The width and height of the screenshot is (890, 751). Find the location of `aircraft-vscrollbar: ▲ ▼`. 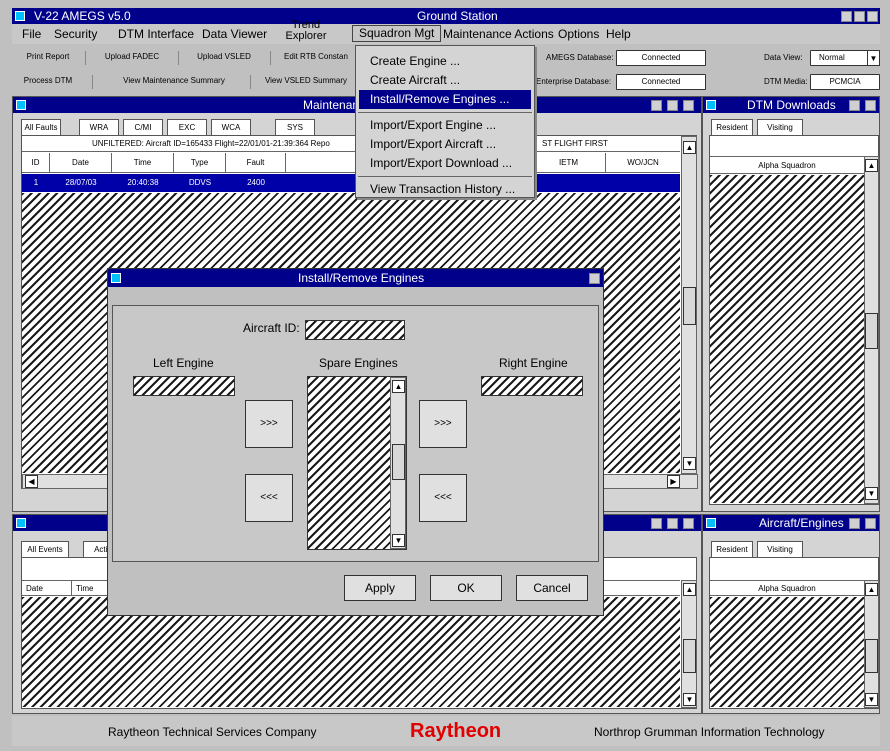

aircraft-vscrollbar: ▲ ▼ is located at coordinates (871, 644).